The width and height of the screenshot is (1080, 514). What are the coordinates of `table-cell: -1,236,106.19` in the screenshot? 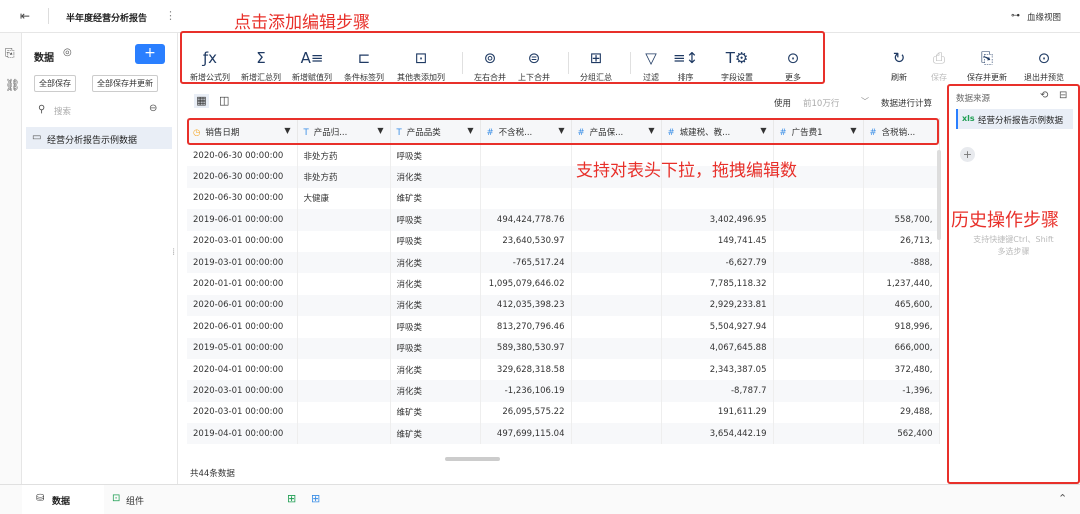 It's located at (526, 391).